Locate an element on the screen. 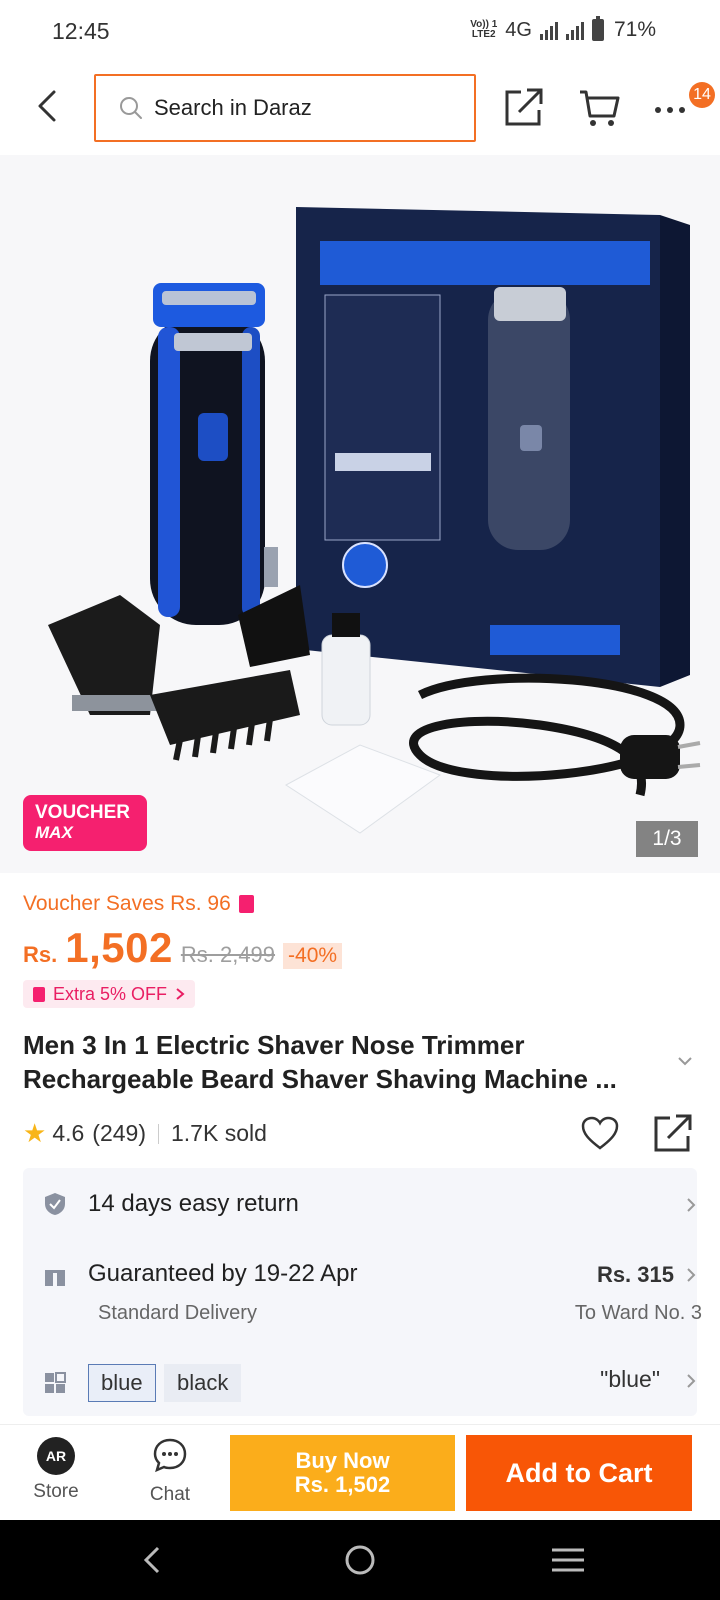 The width and height of the screenshot is (720, 1600). cart-badge: 14 is located at coordinates (702, 95).